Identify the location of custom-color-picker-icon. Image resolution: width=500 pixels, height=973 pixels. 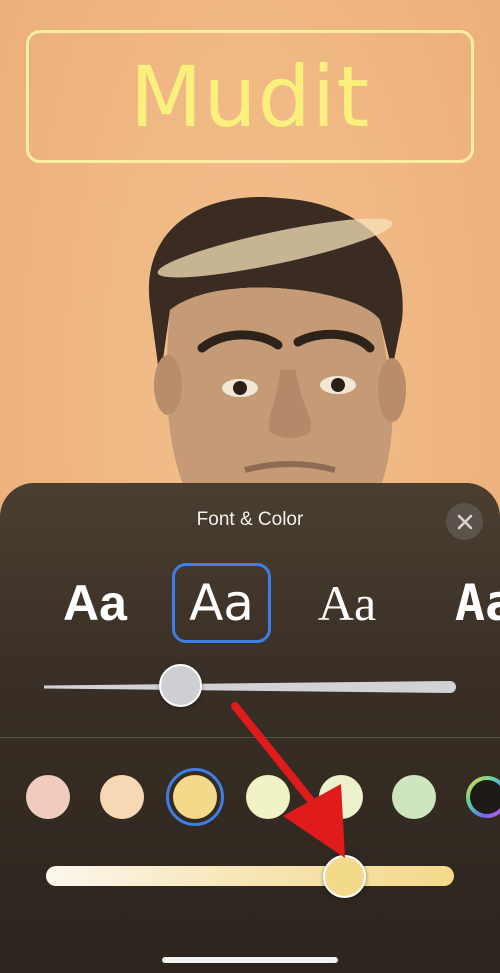
(482, 797).